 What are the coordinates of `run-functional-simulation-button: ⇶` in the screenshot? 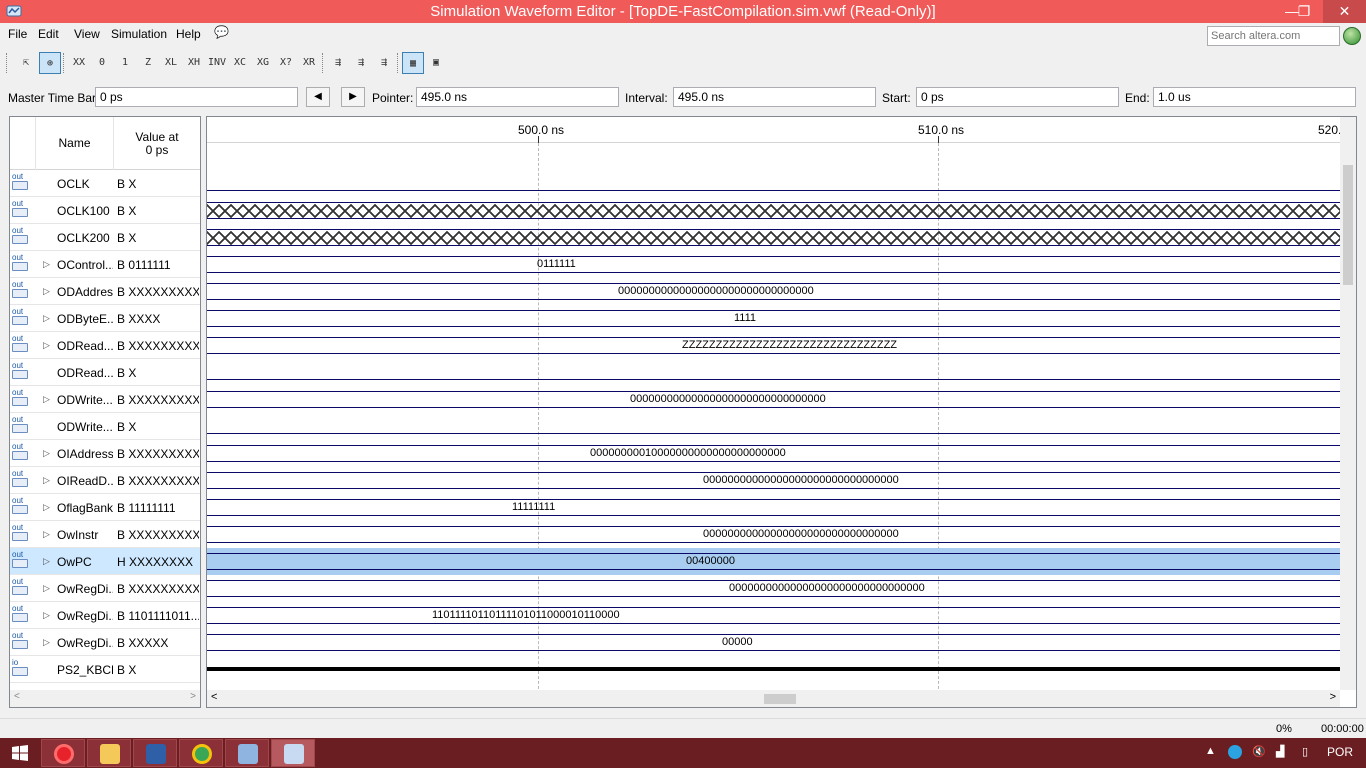 It's located at (338, 63).